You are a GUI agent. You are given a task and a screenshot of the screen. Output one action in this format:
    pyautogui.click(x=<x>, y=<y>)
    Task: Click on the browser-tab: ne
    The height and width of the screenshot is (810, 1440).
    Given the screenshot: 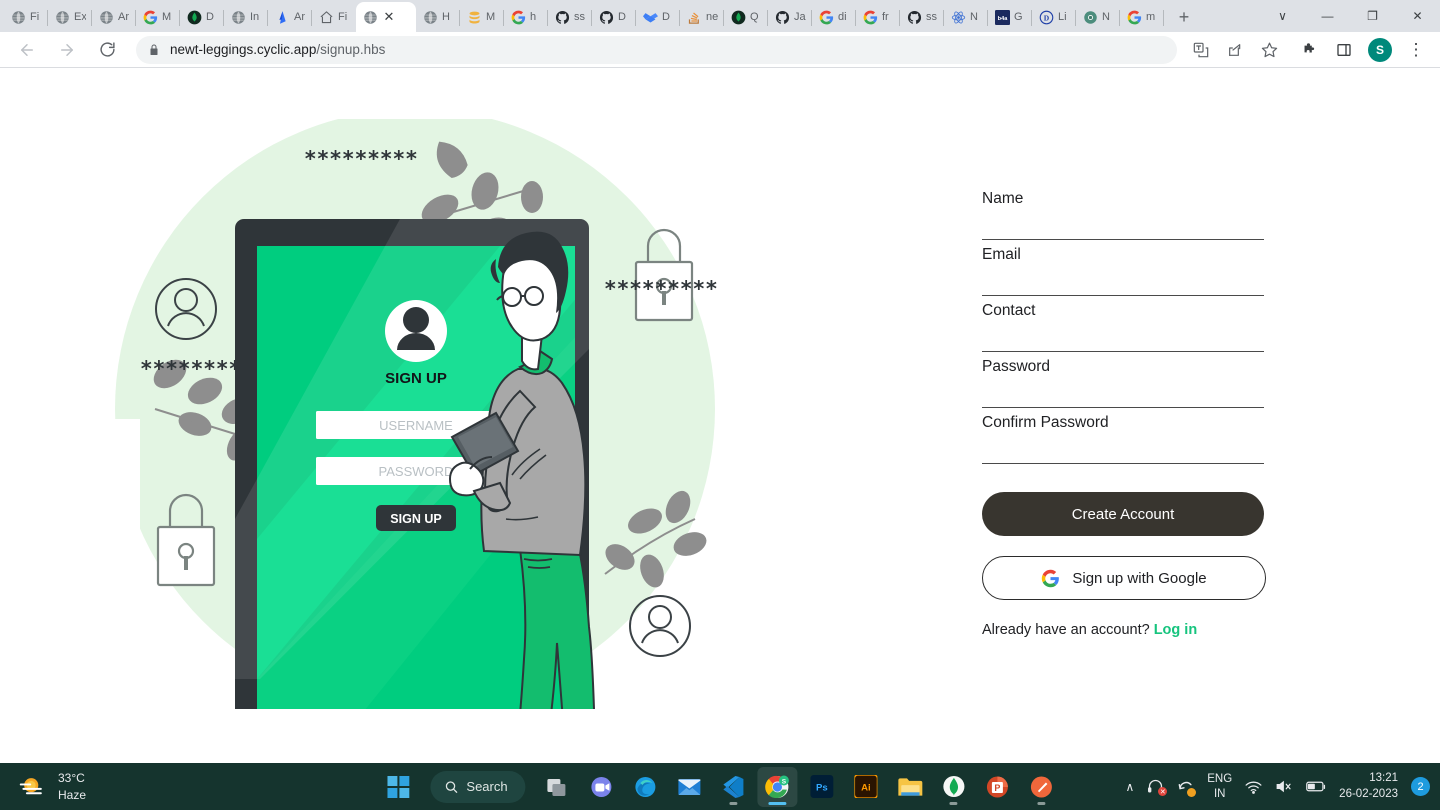 What is the action you would take?
    pyautogui.click(x=702, y=17)
    